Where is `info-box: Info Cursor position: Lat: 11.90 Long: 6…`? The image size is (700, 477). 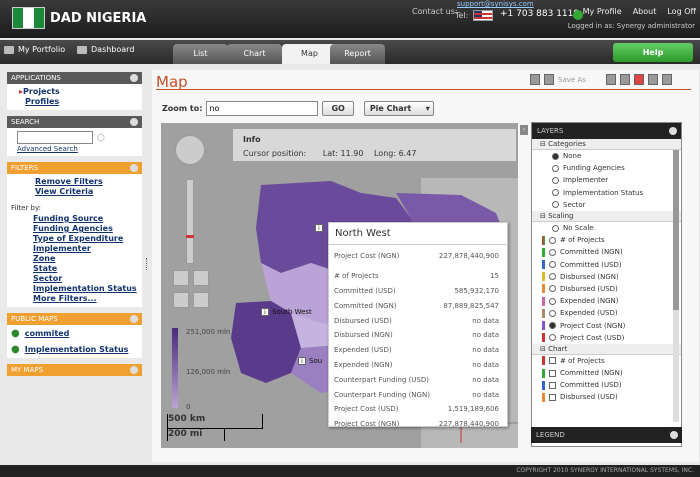
info-box: Info Cursor position: Lat: 11.90 Long: 6… is located at coordinates (374, 145).